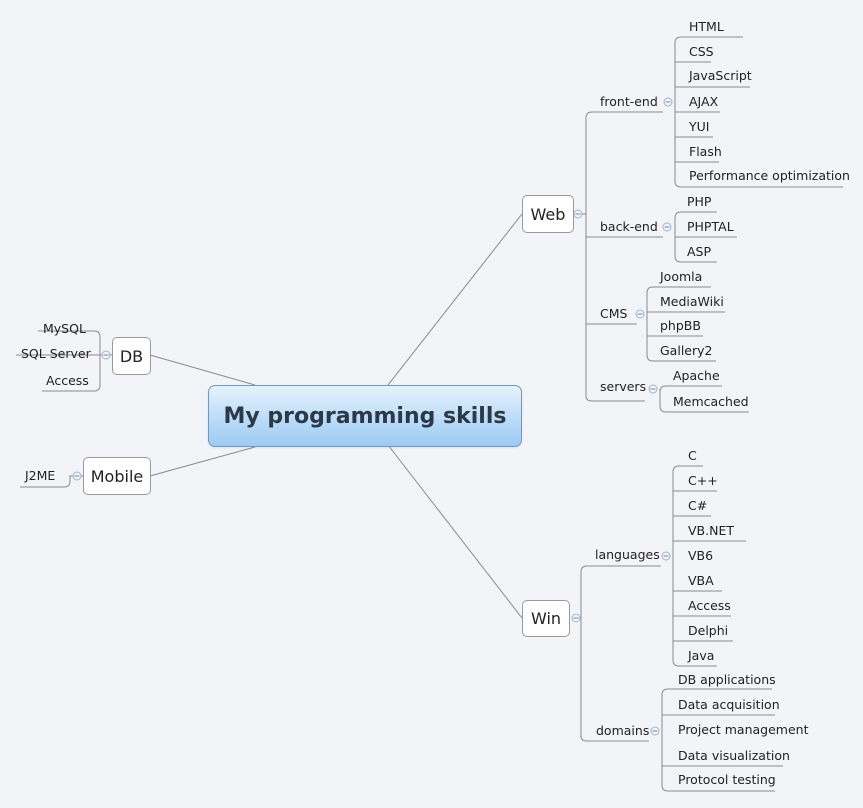 Image resolution: width=863 pixels, height=808 pixels. What do you see at coordinates (117, 476) in the screenshot?
I see `topic-mobile: Mobile` at bounding box center [117, 476].